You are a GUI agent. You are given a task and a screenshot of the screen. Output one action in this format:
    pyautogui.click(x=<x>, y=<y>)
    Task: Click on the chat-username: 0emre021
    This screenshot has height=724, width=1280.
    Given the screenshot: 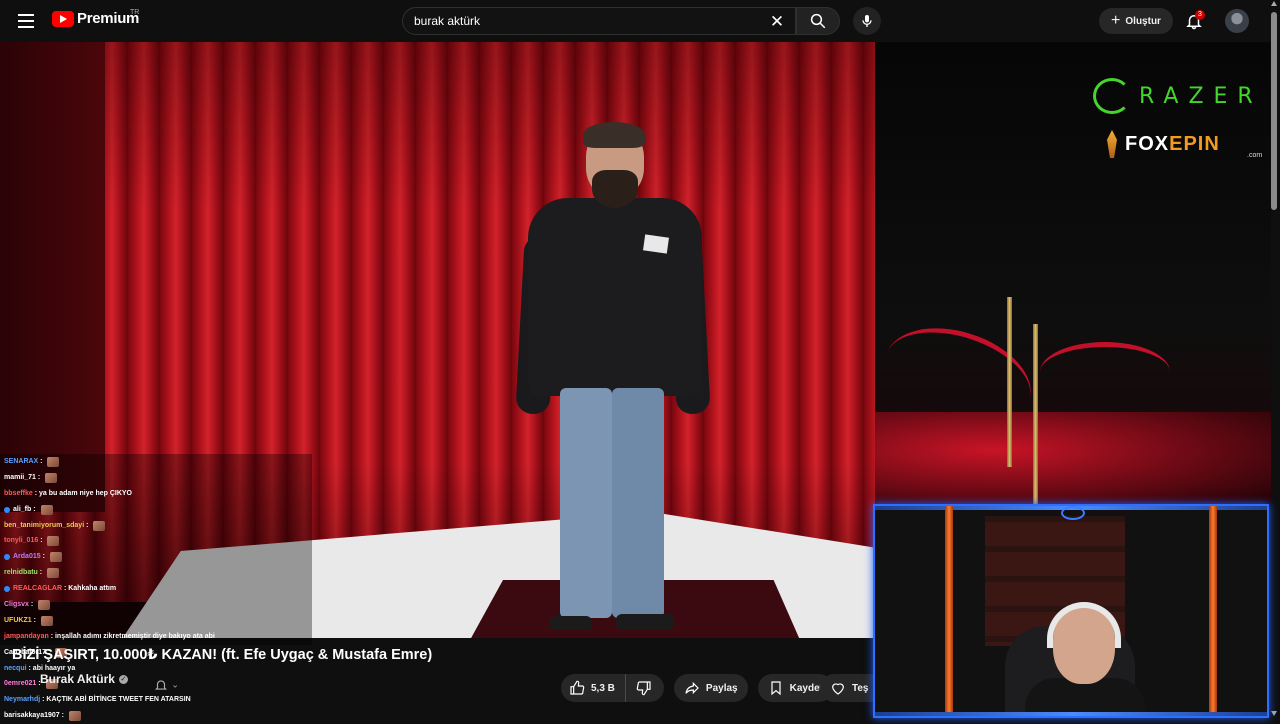 What is the action you would take?
    pyautogui.click(x=20, y=684)
    